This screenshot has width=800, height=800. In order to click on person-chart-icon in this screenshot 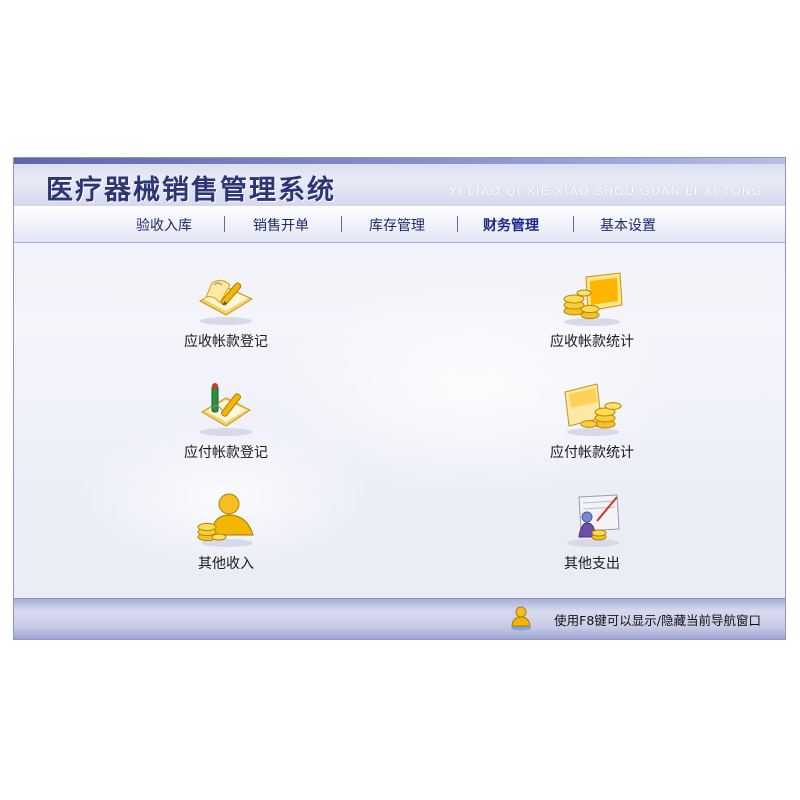, I will do `click(593, 520)`.